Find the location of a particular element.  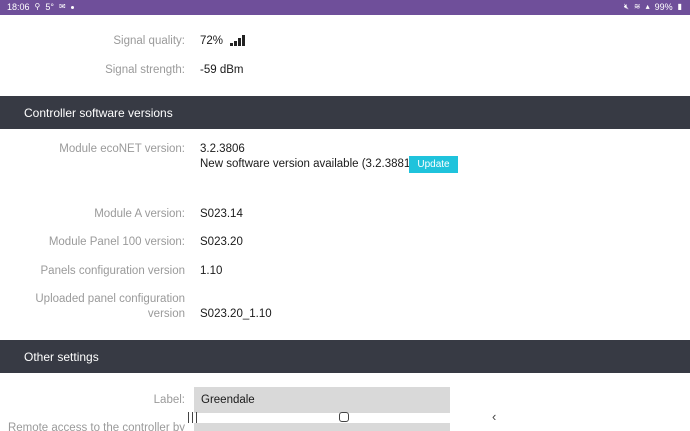

mail-icon: ✉ is located at coordinates (62, 6).